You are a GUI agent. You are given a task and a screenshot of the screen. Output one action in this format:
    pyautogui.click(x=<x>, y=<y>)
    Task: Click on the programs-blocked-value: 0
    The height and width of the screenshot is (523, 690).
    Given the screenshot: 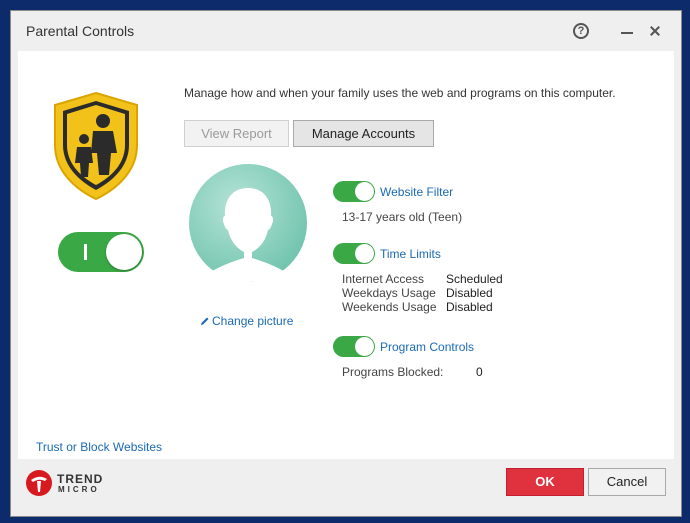 What is the action you would take?
    pyautogui.click(x=479, y=372)
    